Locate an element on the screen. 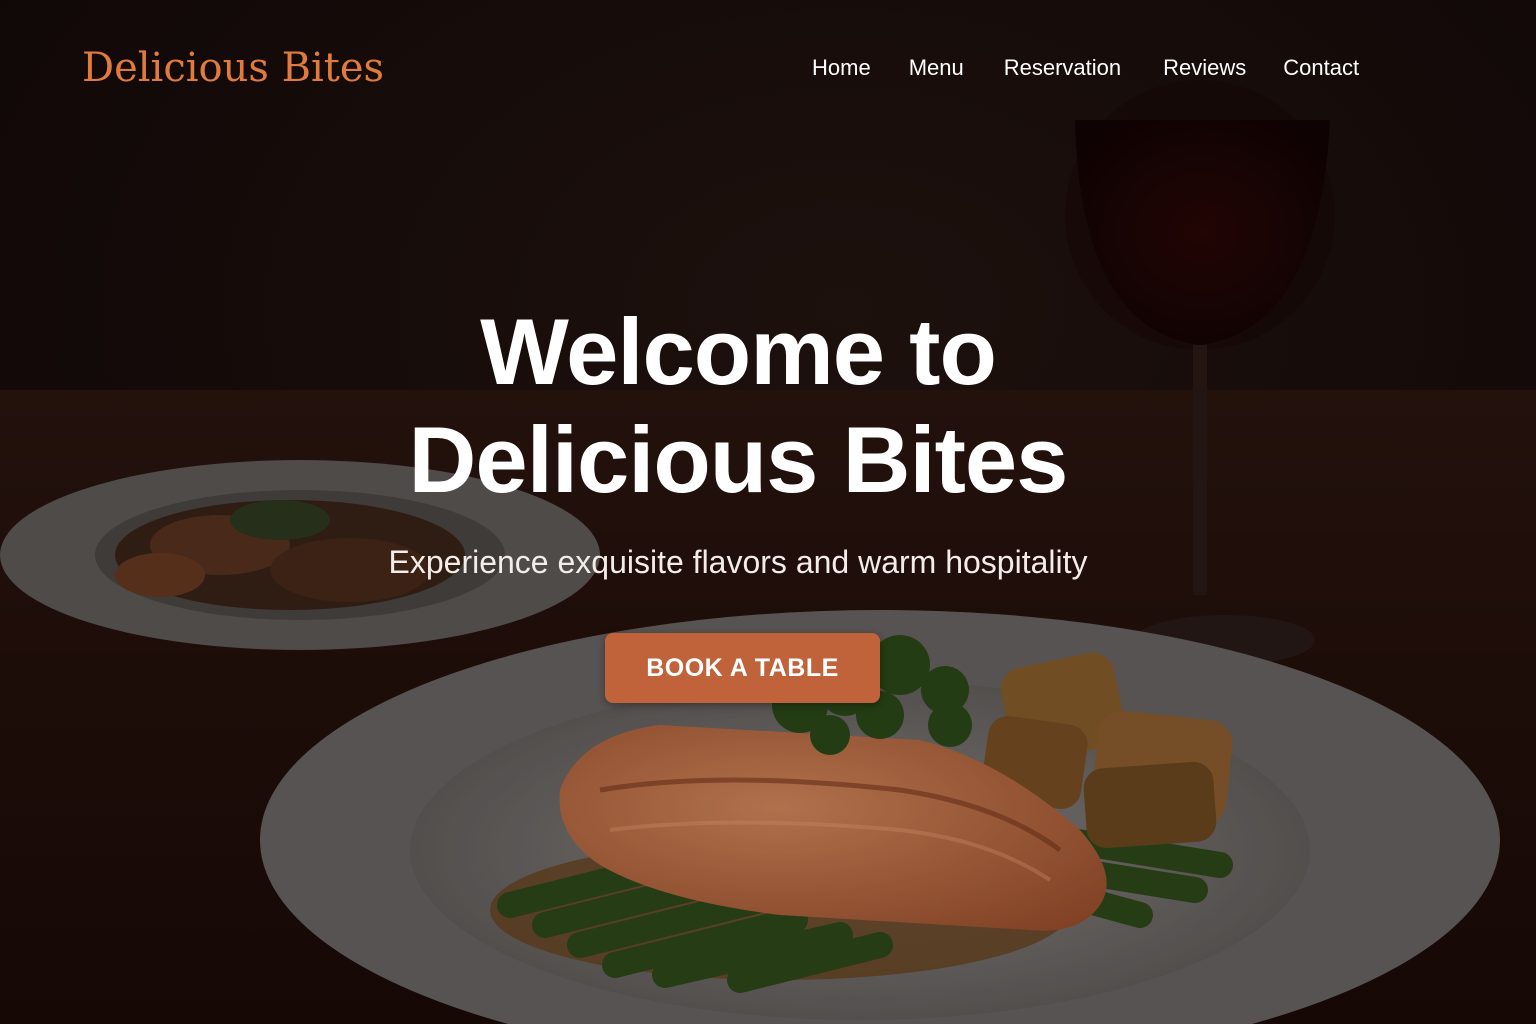  nav-item-reservation: Reservation is located at coordinates (1062, 68).